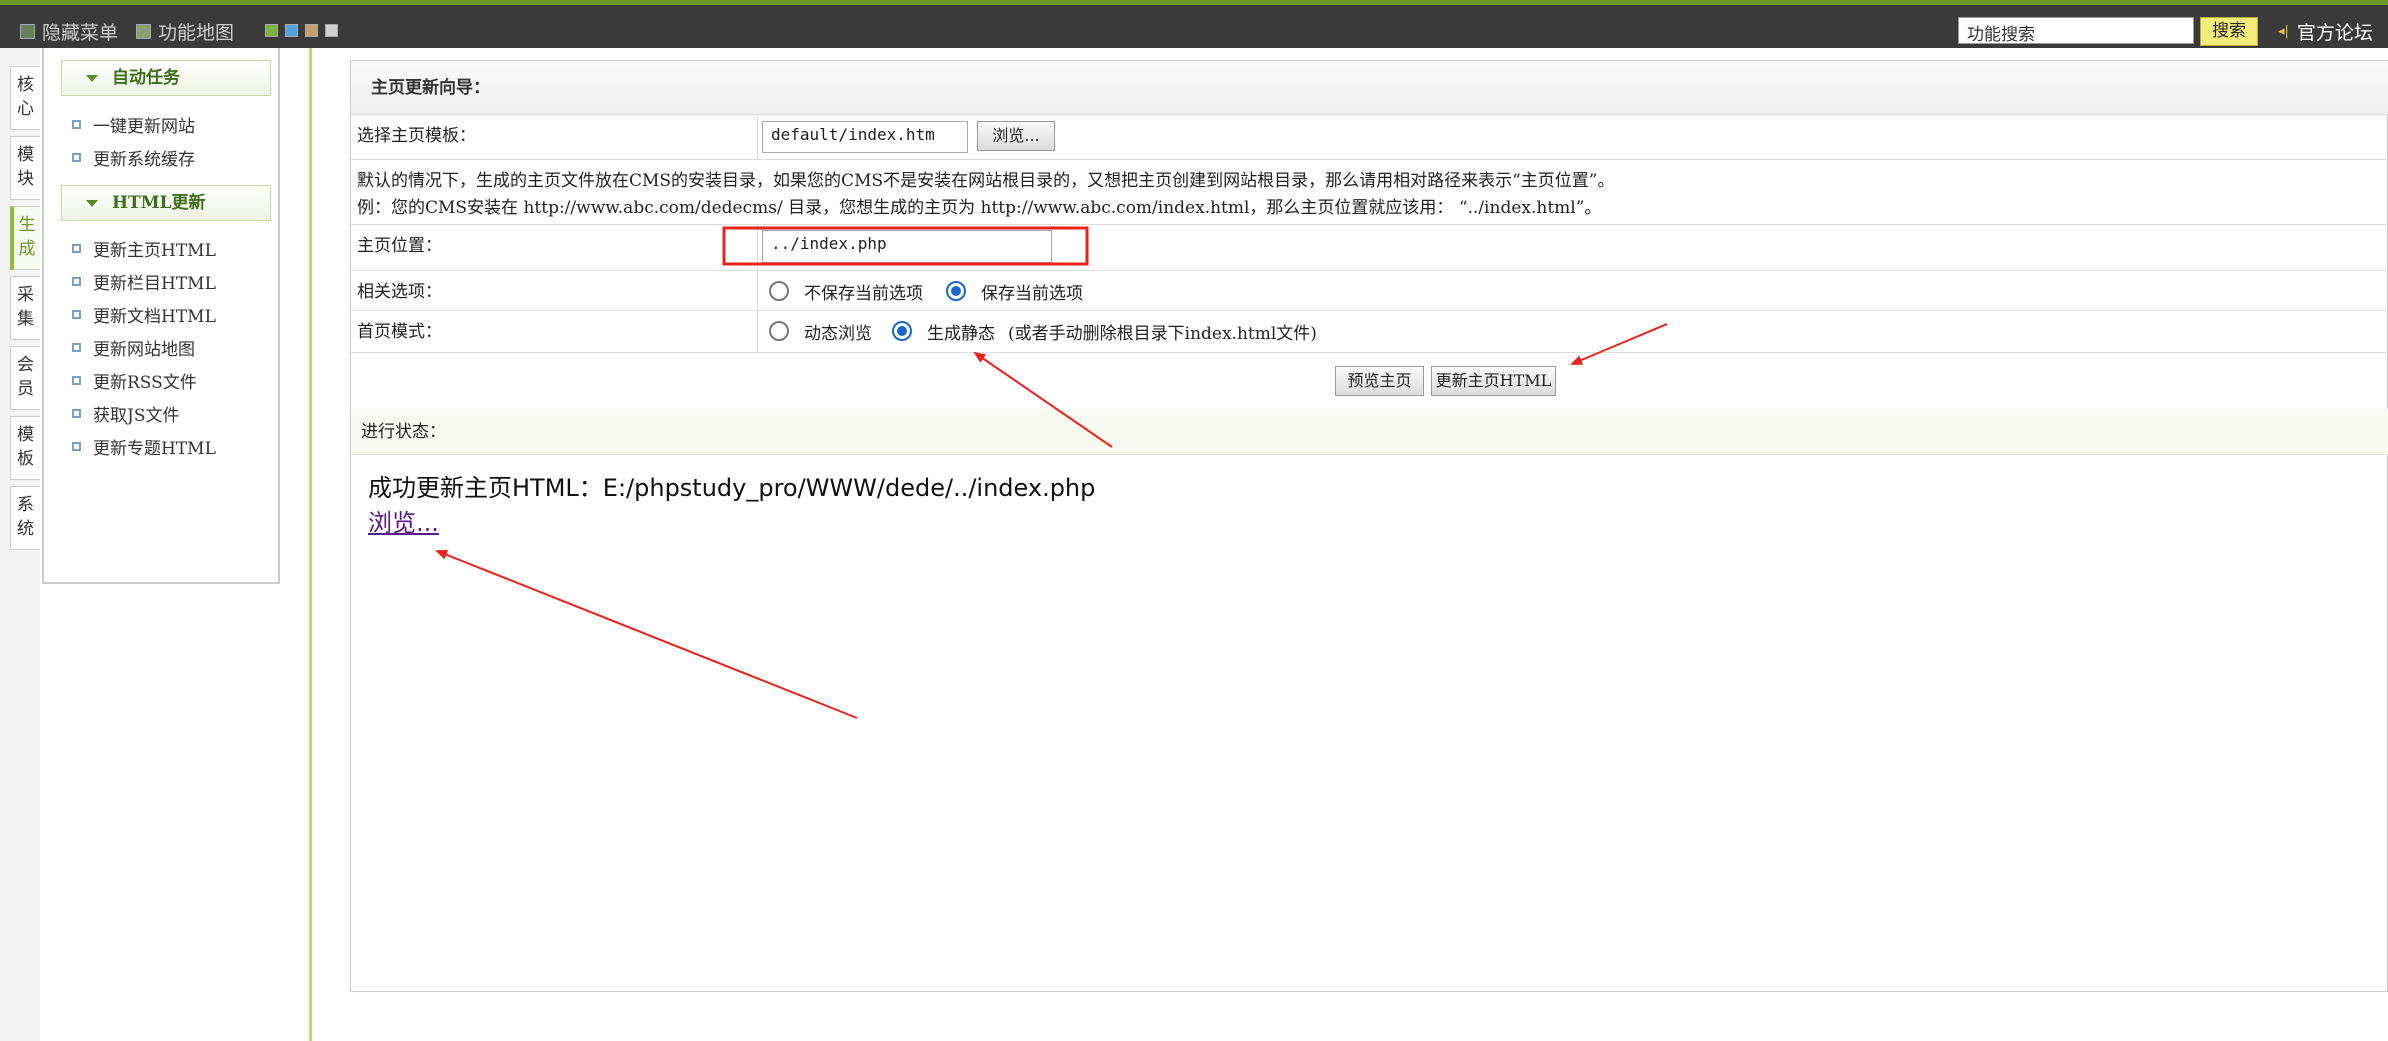 The width and height of the screenshot is (2388, 1041). What do you see at coordinates (25, 168) in the screenshot?
I see `tab-module: 模块` at bounding box center [25, 168].